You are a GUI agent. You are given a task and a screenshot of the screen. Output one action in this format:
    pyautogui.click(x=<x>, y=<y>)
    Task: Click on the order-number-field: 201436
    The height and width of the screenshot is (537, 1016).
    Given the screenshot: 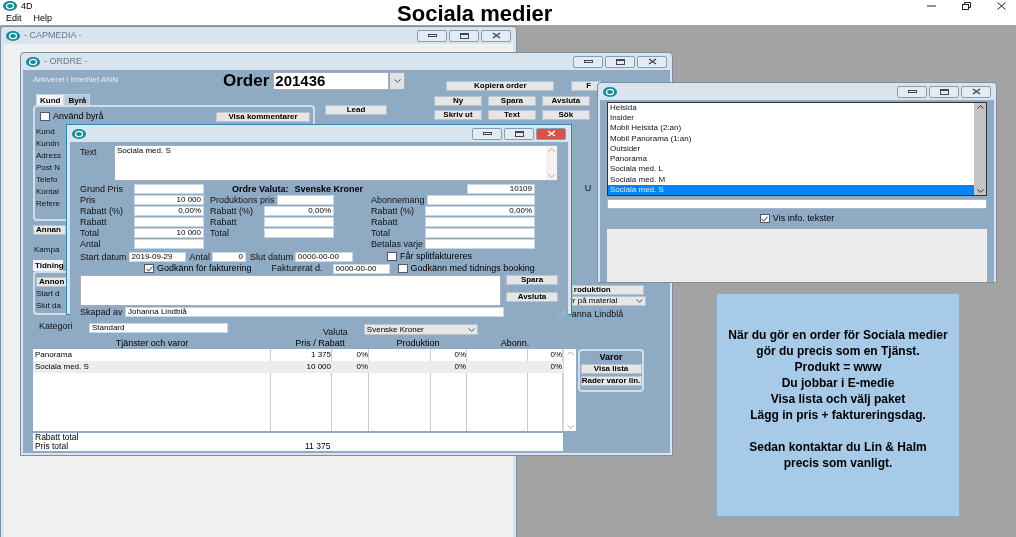 What is the action you would take?
    pyautogui.click(x=331, y=81)
    